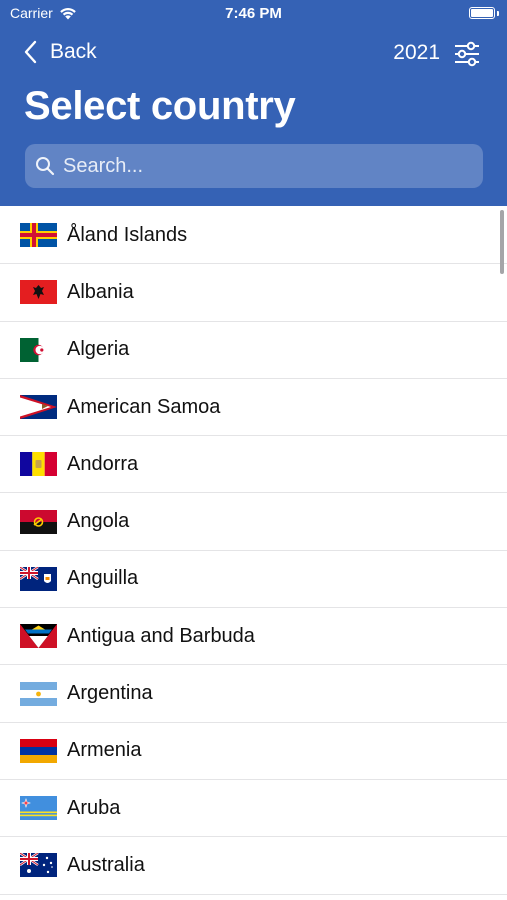  Describe the element at coordinates (103, 463) in the screenshot. I see `country-name: Andorra` at that location.